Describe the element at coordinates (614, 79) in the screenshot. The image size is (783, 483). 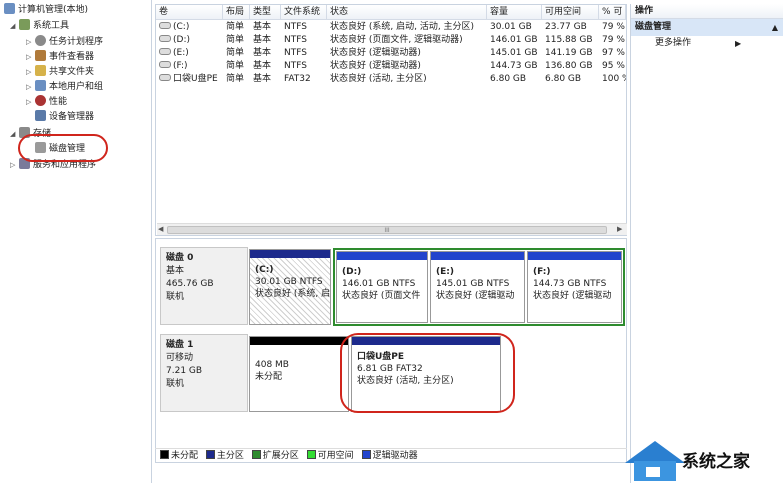
I see `volume-cell: 100 %` at that location.